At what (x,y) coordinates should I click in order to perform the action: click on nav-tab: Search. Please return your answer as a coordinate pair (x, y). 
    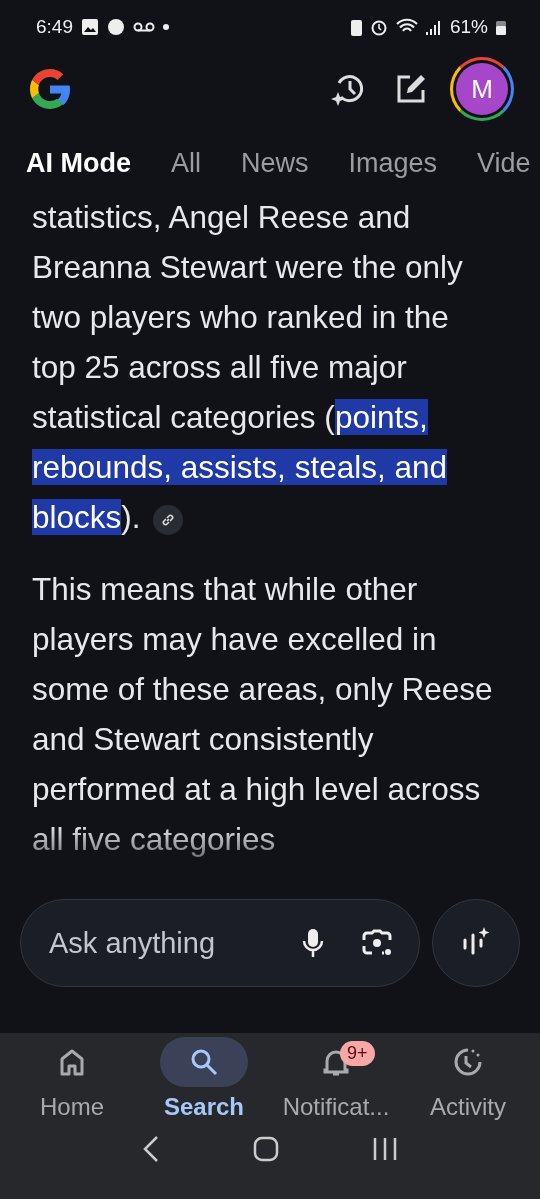
    Looking at the image, I should click on (204, 1079).